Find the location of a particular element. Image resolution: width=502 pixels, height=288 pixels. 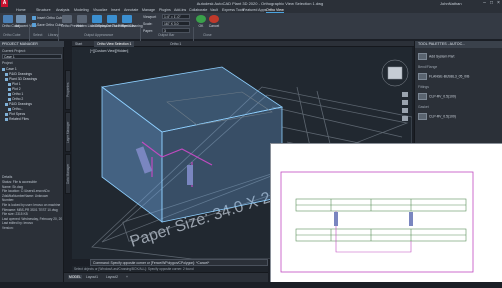

save-icon is located at coordinates (34, 25).